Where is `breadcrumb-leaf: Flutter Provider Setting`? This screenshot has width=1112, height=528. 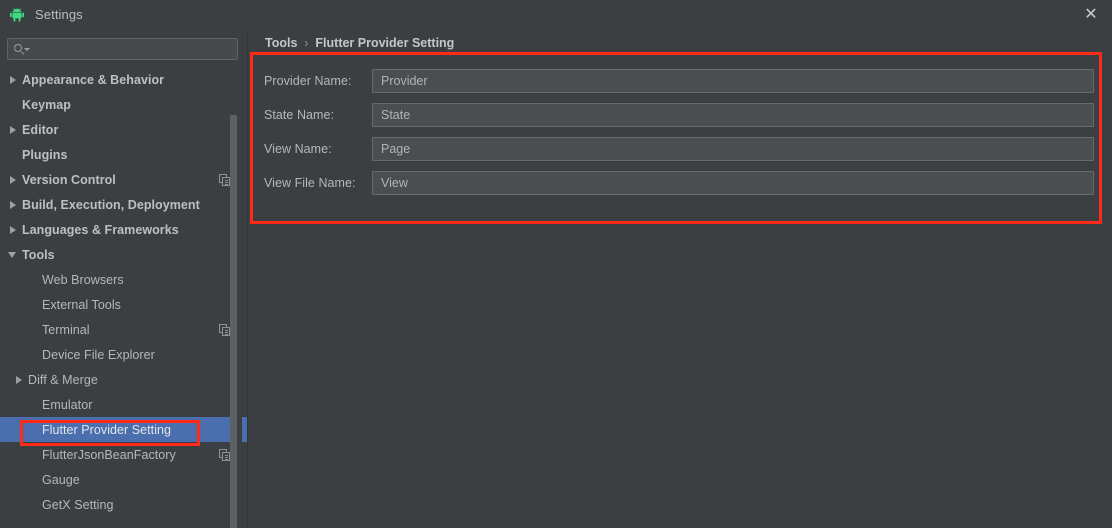 breadcrumb-leaf: Flutter Provider Setting is located at coordinates (385, 43).